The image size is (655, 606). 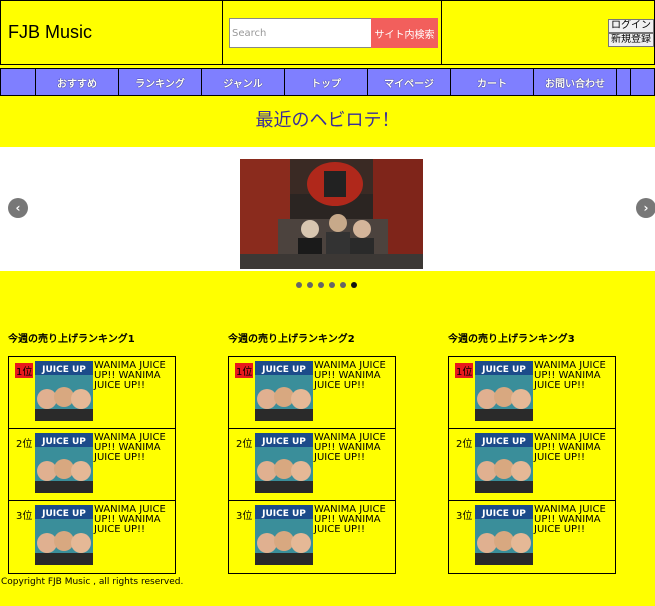 I want to click on login-button: ログイン, so click(x=631, y=26).